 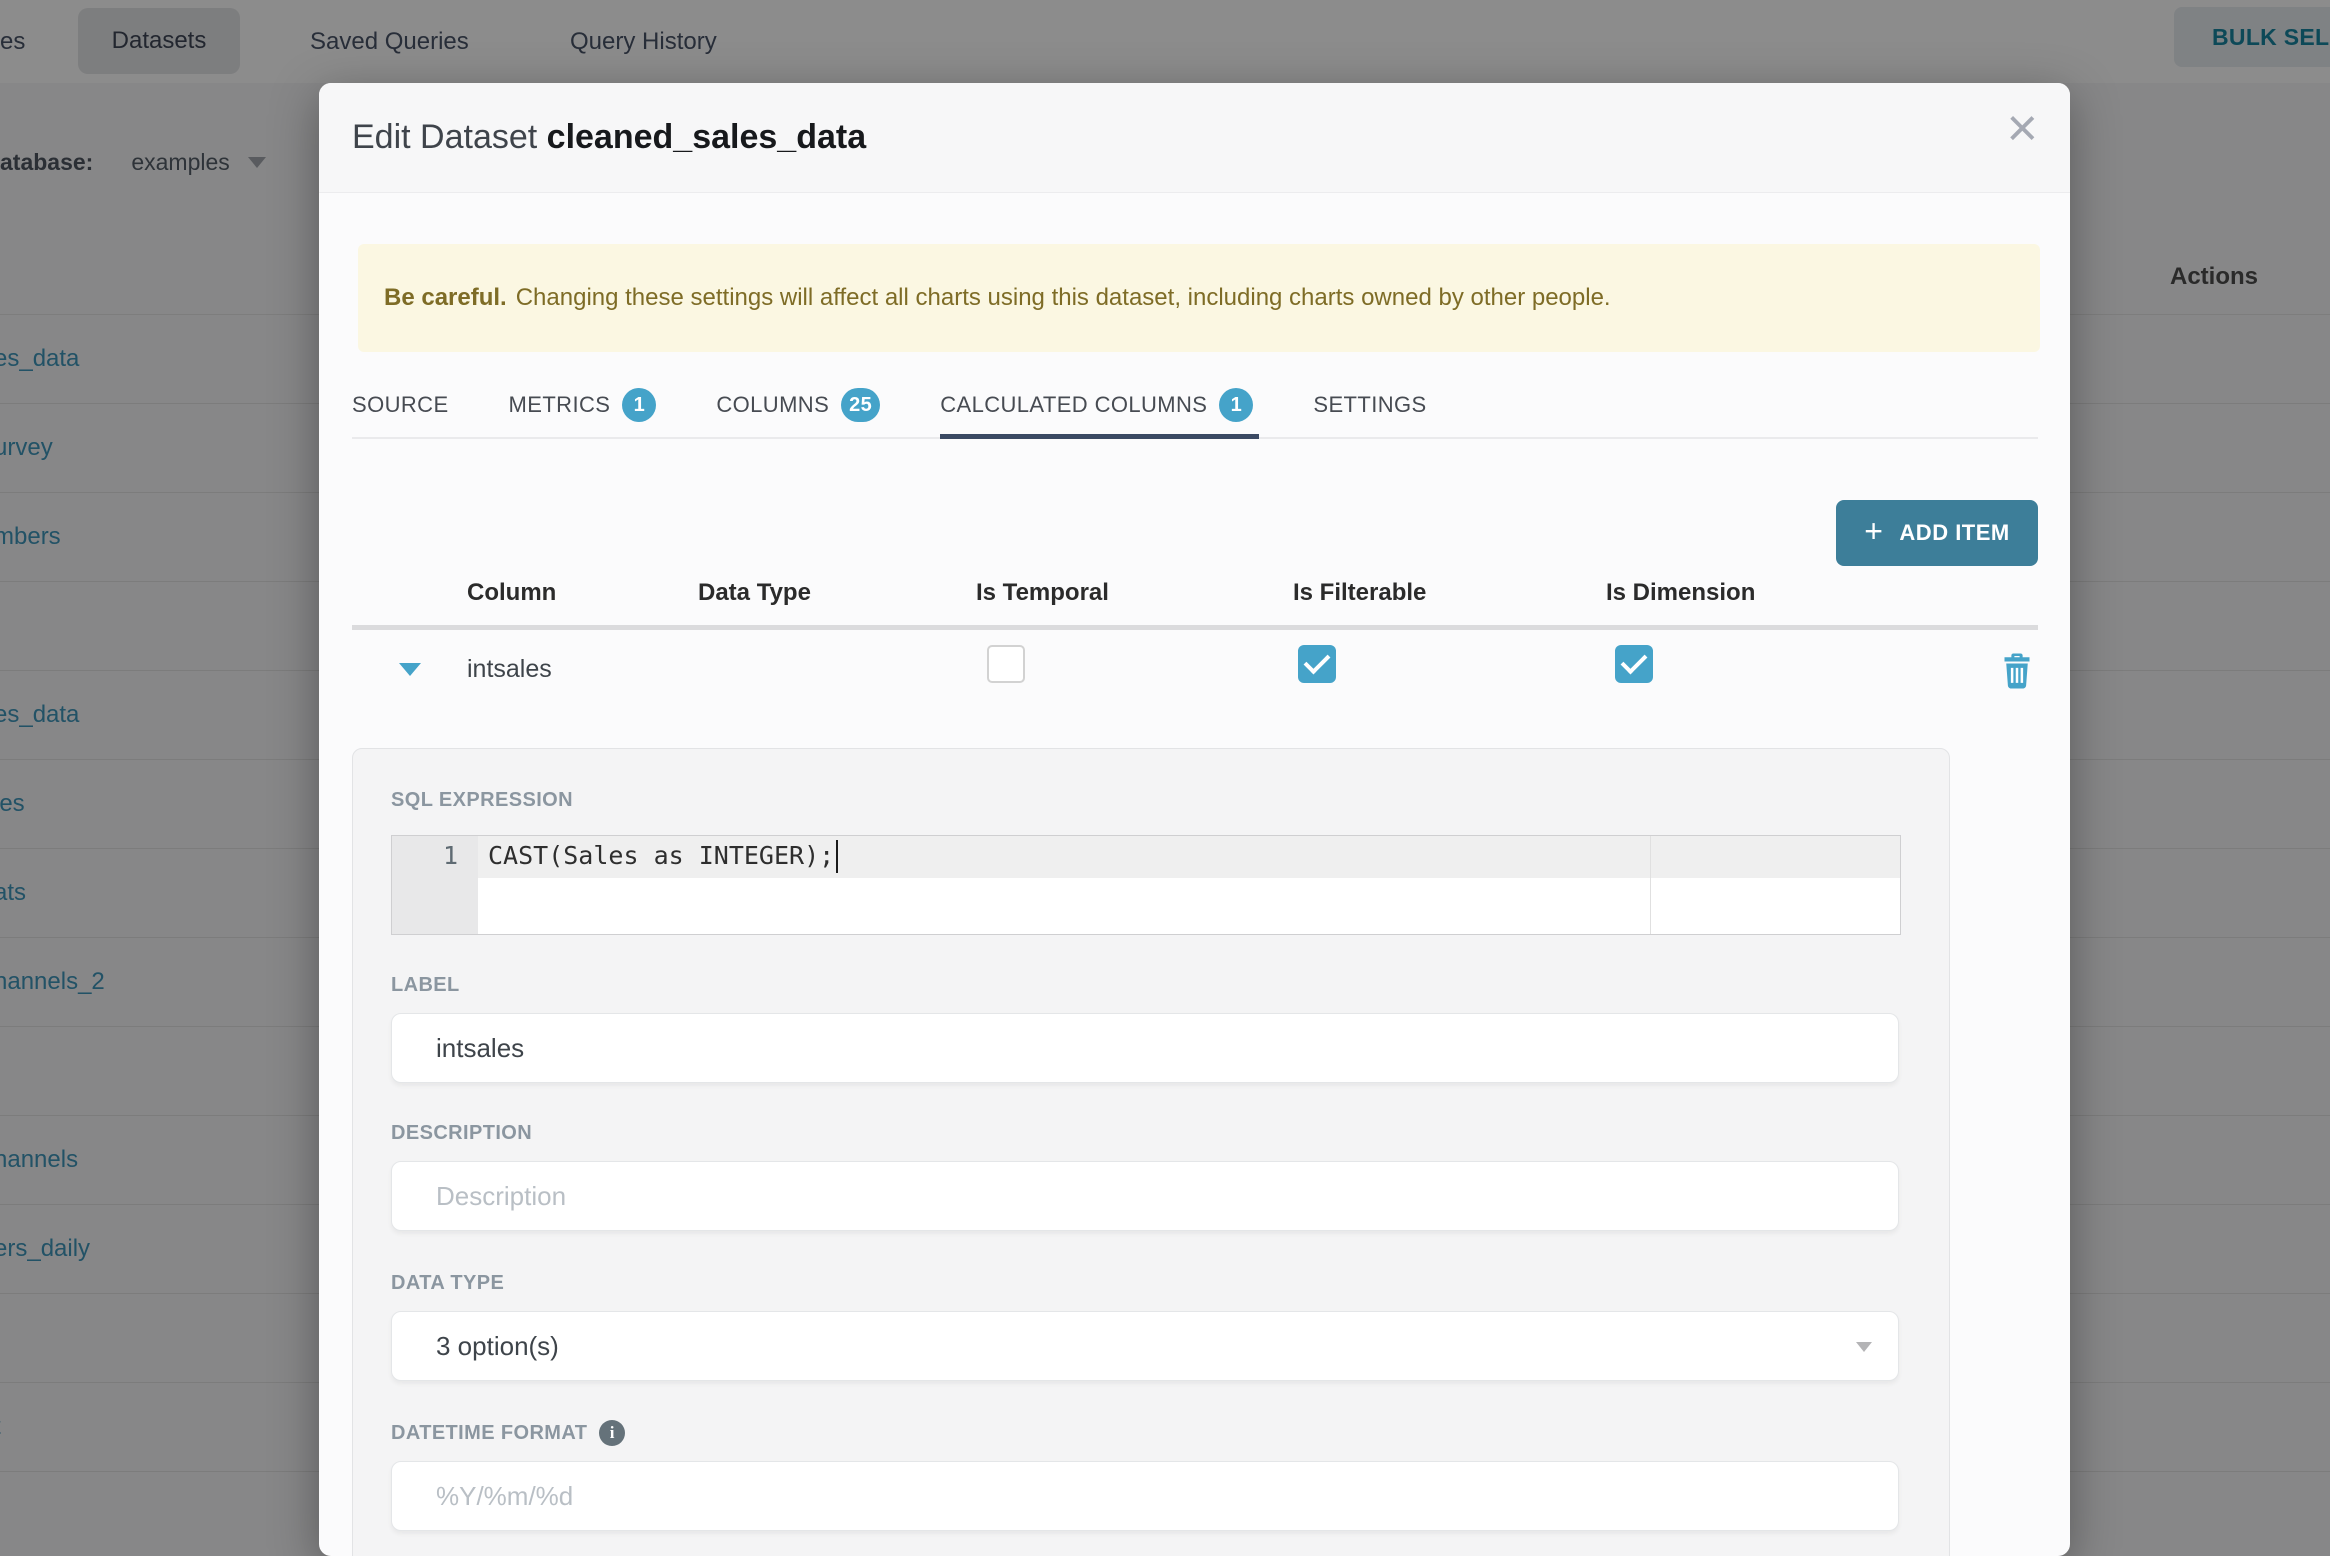 I want to click on tab-settings: SETTINGS, so click(x=1369, y=405).